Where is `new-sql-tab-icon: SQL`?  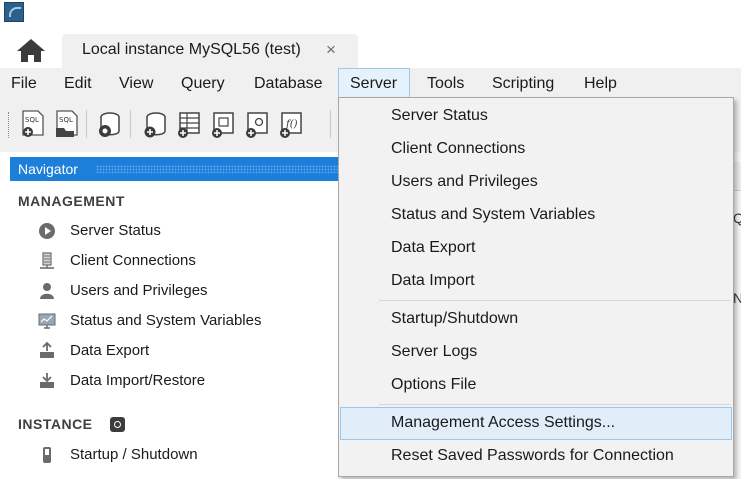
new-sql-tab-icon: SQL is located at coordinates (33, 124).